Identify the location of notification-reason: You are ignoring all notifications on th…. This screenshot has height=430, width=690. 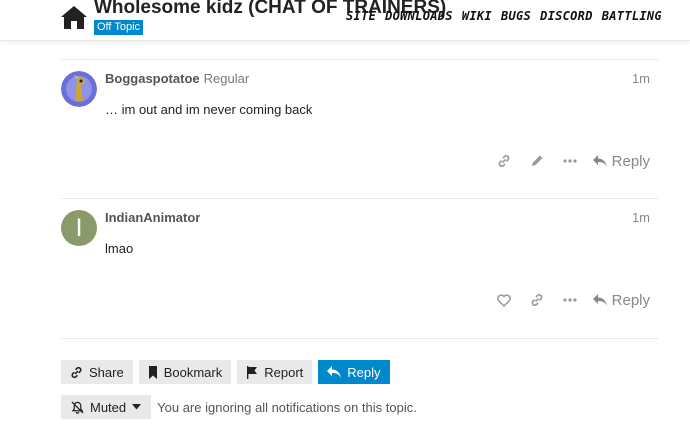
(287, 407).